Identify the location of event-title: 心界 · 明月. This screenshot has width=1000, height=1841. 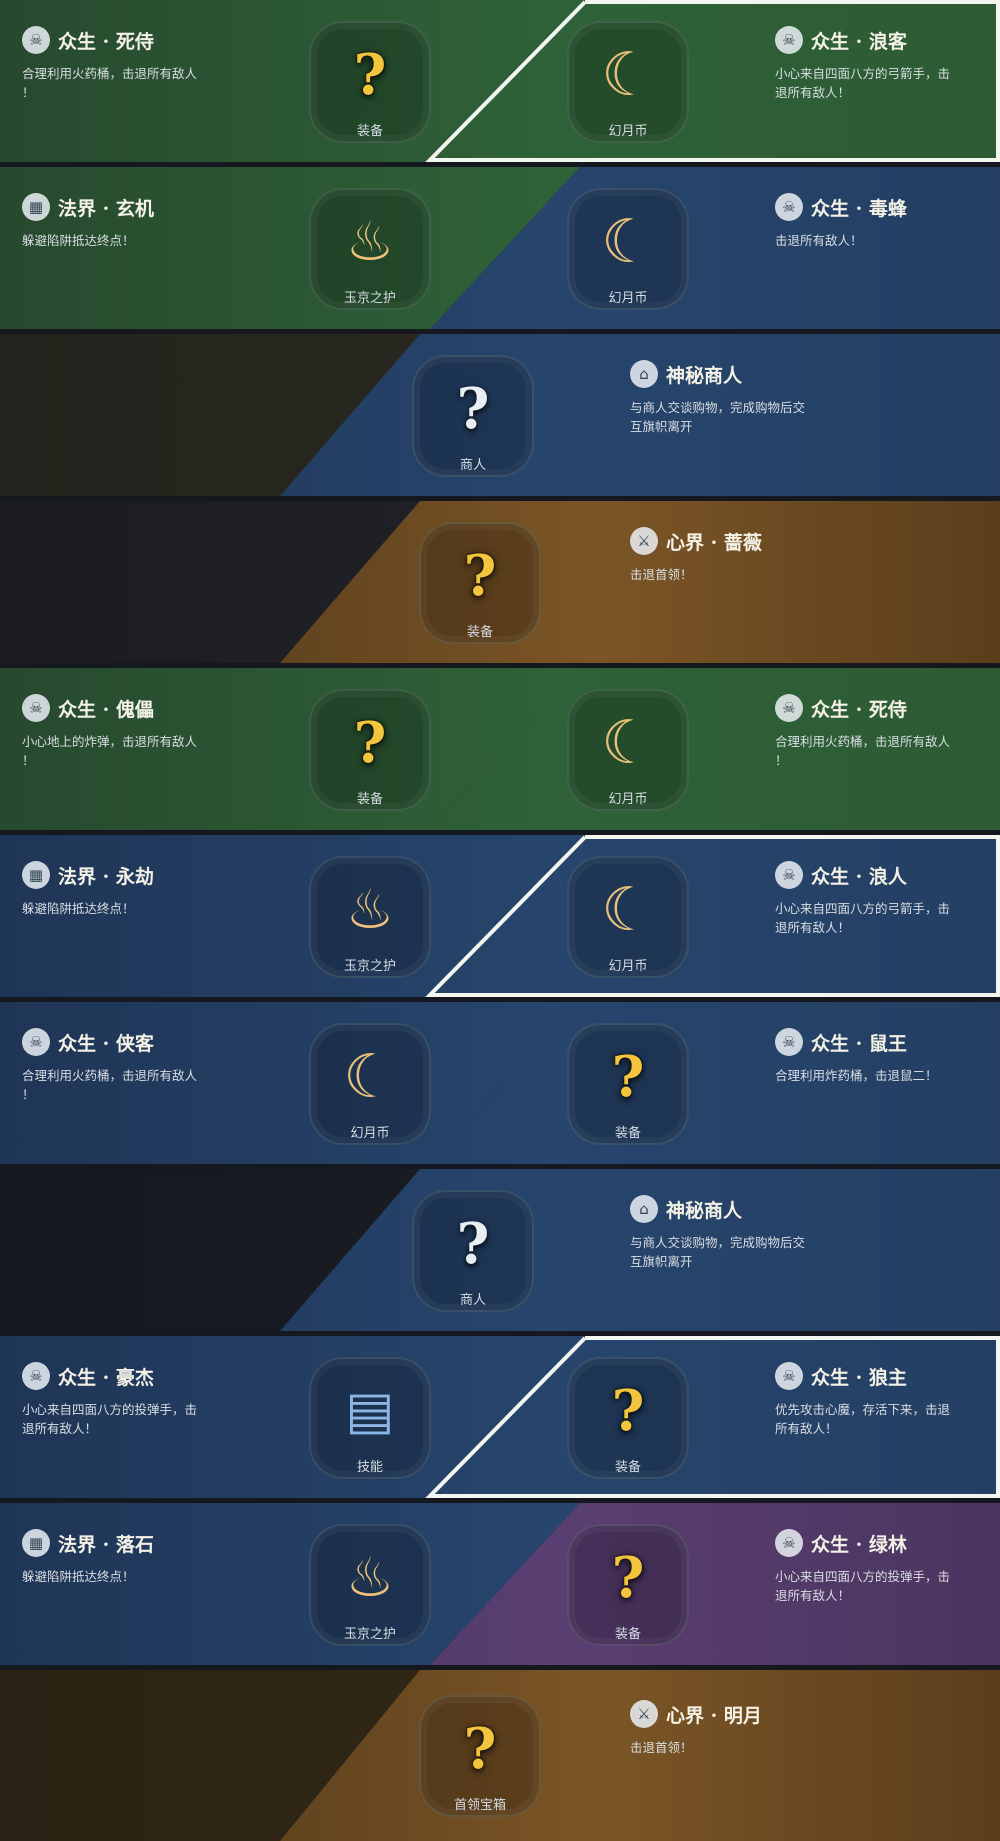
(714, 1715).